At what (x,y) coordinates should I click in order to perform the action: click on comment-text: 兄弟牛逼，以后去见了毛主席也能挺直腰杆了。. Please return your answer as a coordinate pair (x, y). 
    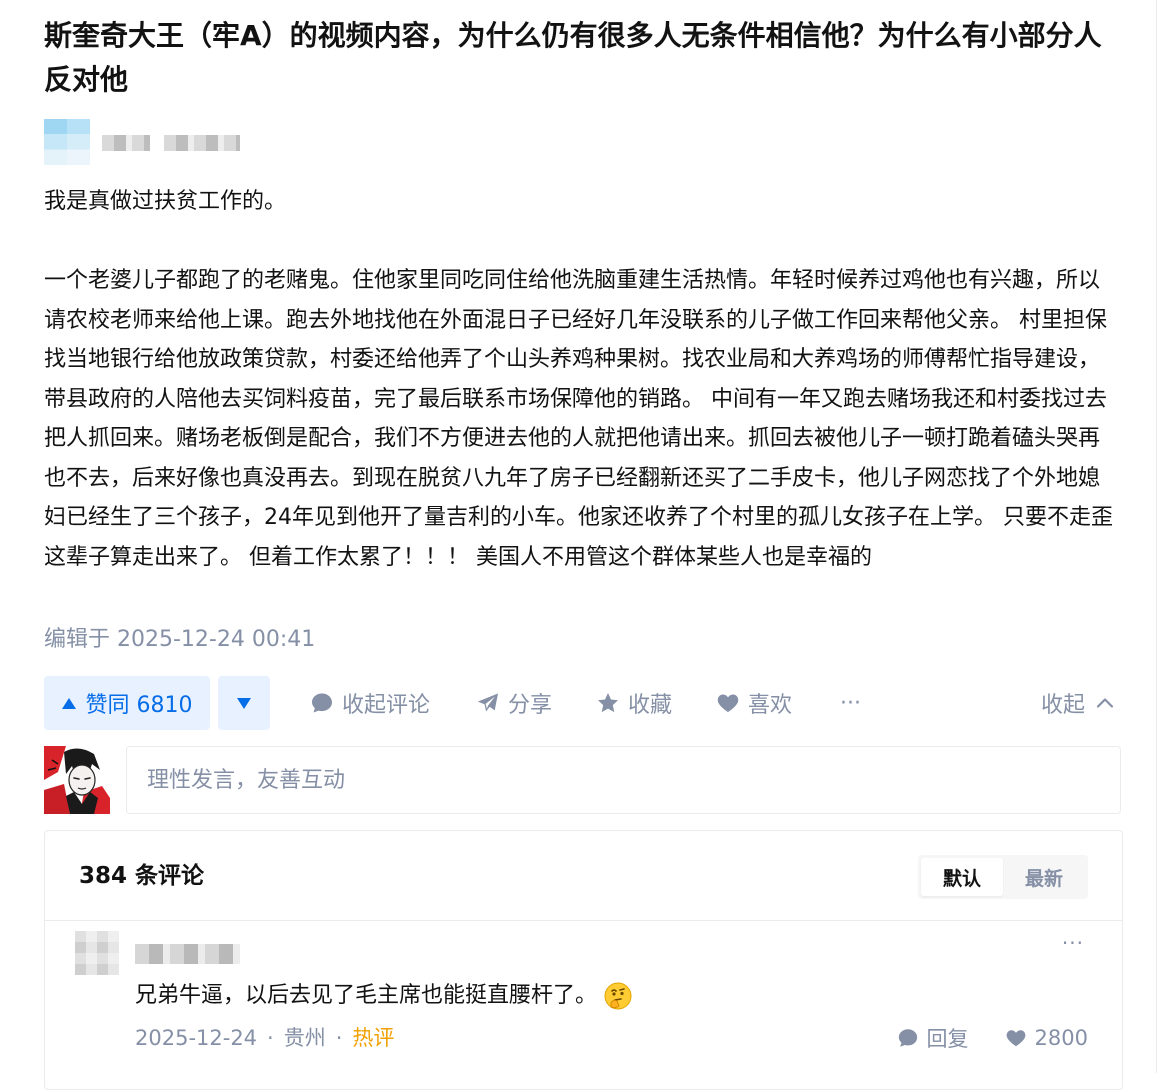
    Looking at the image, I should click on (384, 996).